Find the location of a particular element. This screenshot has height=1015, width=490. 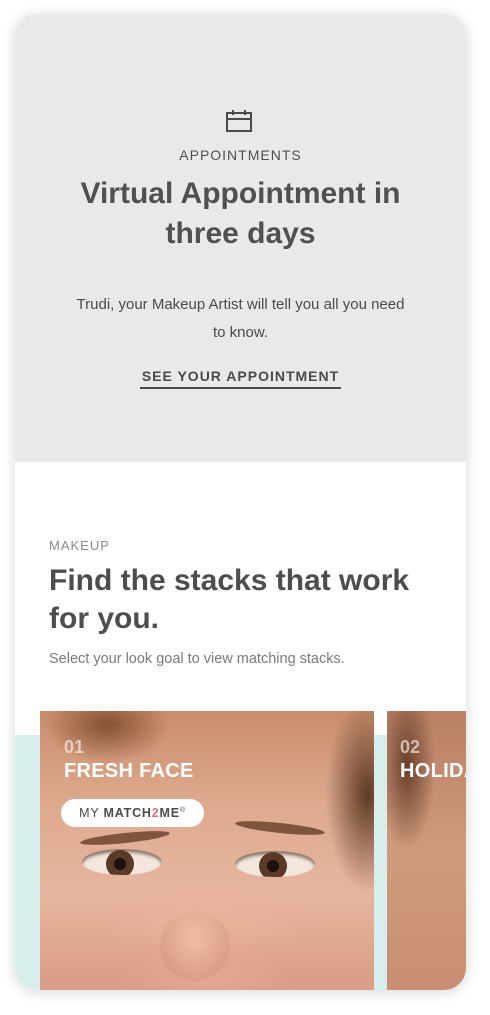

badge-brand-a: MATCH is located at coordinates (127, 813).